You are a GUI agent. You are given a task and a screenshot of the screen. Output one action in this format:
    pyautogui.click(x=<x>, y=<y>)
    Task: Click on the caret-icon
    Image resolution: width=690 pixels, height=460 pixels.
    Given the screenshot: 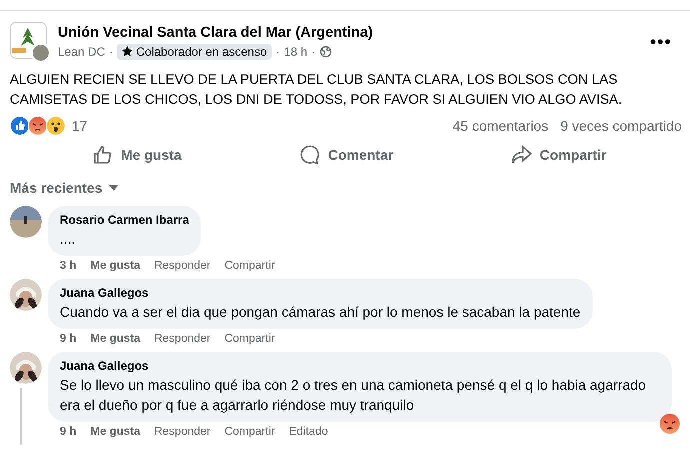 What is the action you would take?
    pyautogui.click(x=113, y=188)
    